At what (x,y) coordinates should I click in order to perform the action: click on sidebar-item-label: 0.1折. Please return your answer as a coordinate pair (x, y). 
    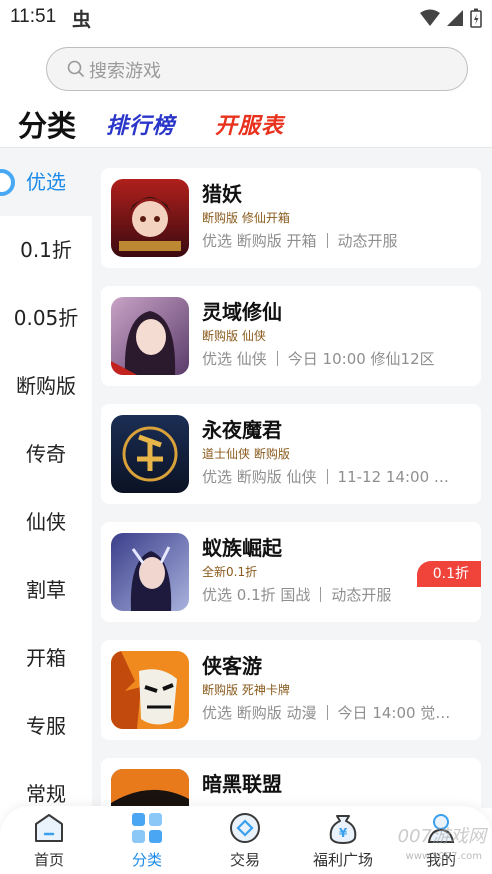
    Looking at the image, I should click on (46, 250).